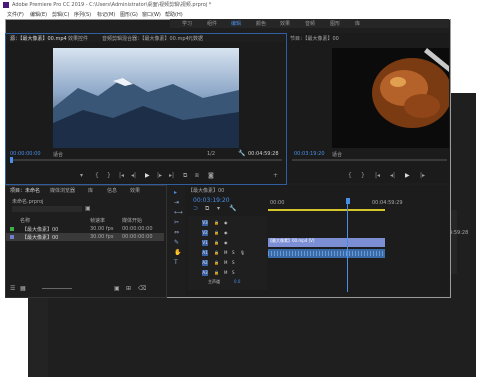 The image size is (479, 382). I want to click on icon-view-icon: ▦, so click(23, 288).